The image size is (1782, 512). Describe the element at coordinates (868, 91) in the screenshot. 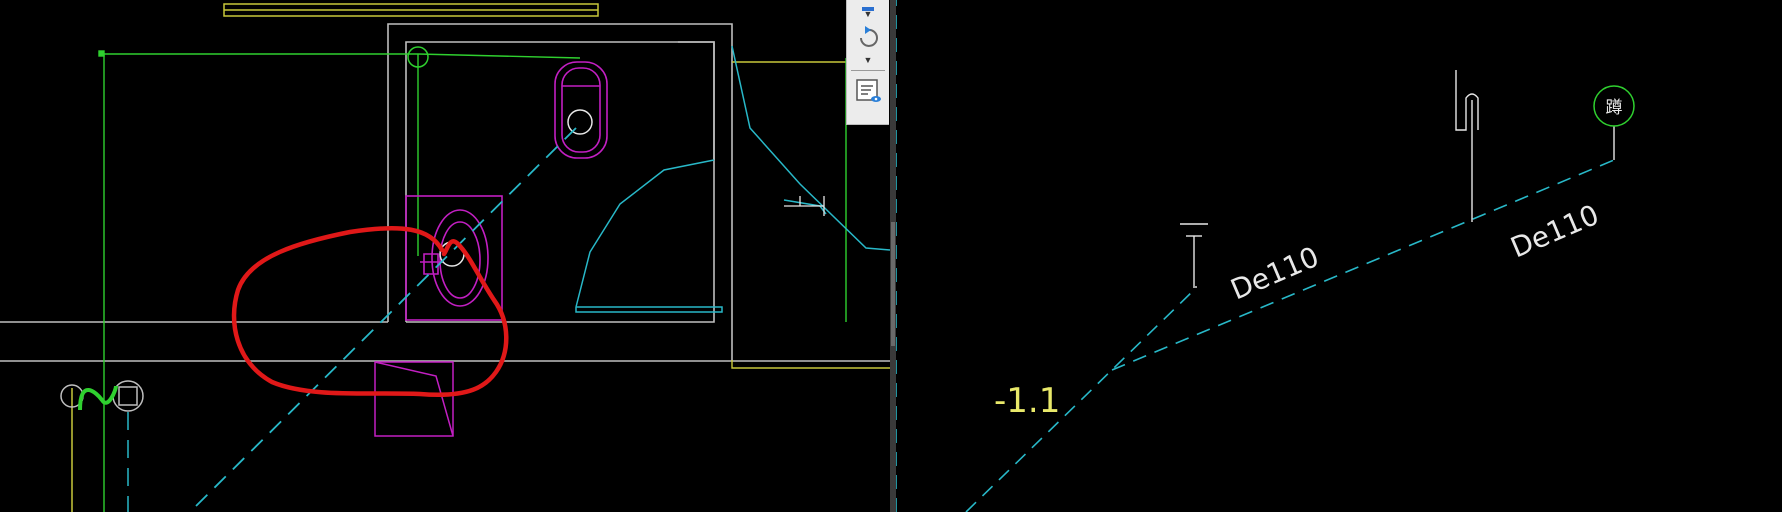

I see `view-properties-icon` at that location.